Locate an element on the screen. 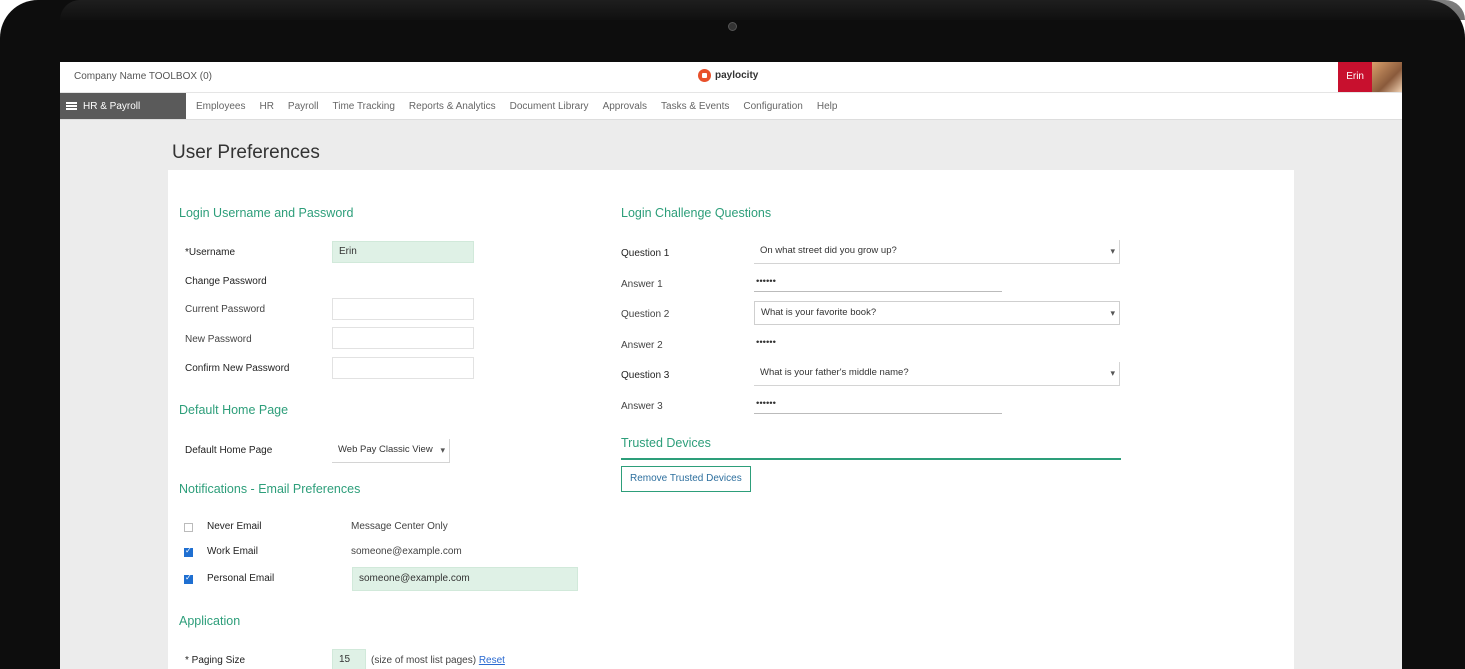 The image size is (1465, 669). current-password-label: Current Password is located at coordinates (225, 309).